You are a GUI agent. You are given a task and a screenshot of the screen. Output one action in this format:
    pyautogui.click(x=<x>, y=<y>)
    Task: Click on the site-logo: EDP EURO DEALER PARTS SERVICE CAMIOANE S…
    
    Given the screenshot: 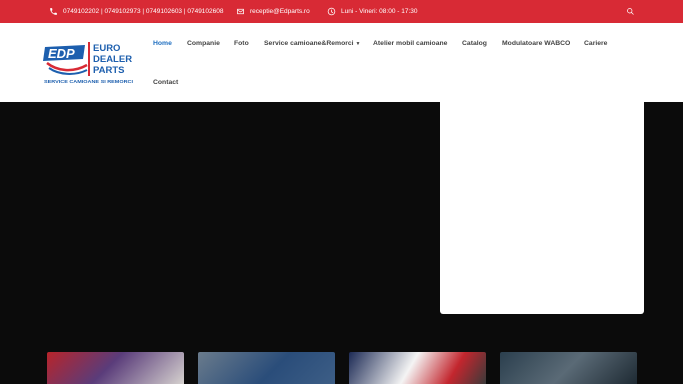 What is the action you would take?
    pyautogui.click(x=89, y=63)
    